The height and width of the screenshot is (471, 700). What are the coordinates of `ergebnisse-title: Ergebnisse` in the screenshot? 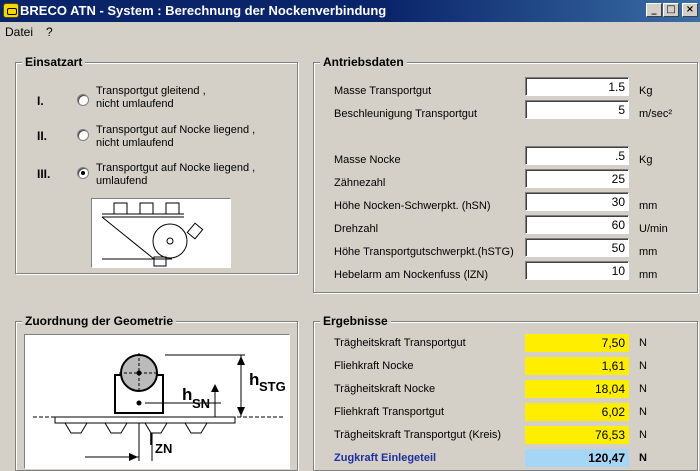 It's located at (355, 321).